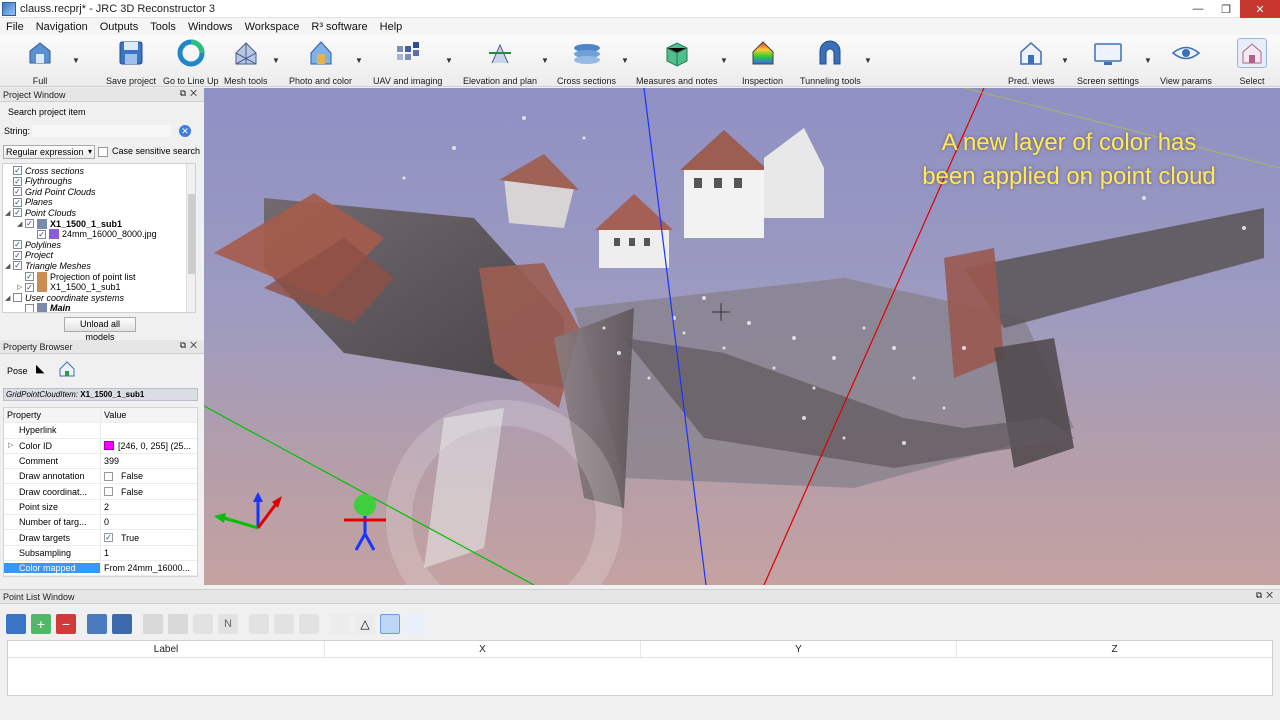 The image size is (1280, 720). Describe the element at coordinates (272, 27) in the screenshot. I see `menu-workspace: Workspace` at that location.